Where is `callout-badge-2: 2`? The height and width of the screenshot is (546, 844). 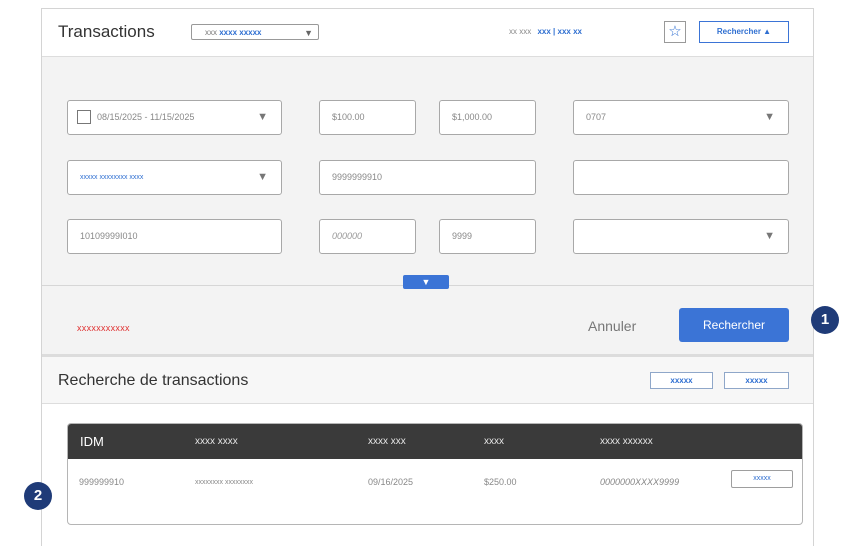
callout-badge-2: 2 is located at coordinates (38, 496).